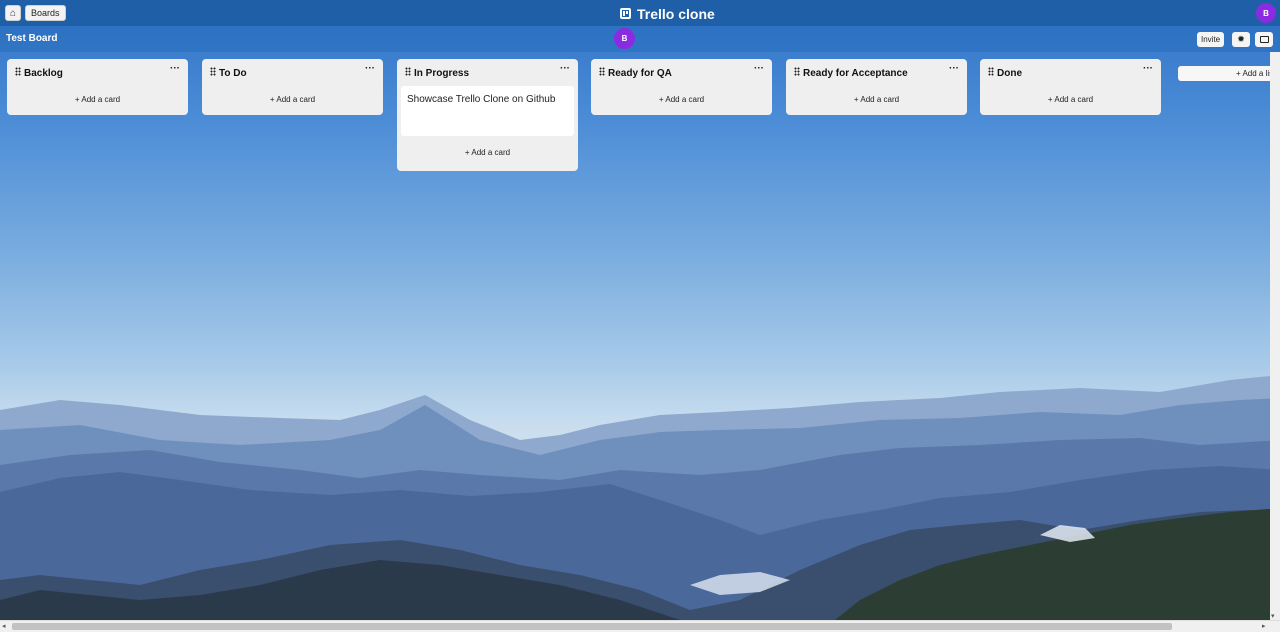 The height and width of the screenshot is (632, 1280). I want to click on app-title-text: Trello clone, so click(676, 13).